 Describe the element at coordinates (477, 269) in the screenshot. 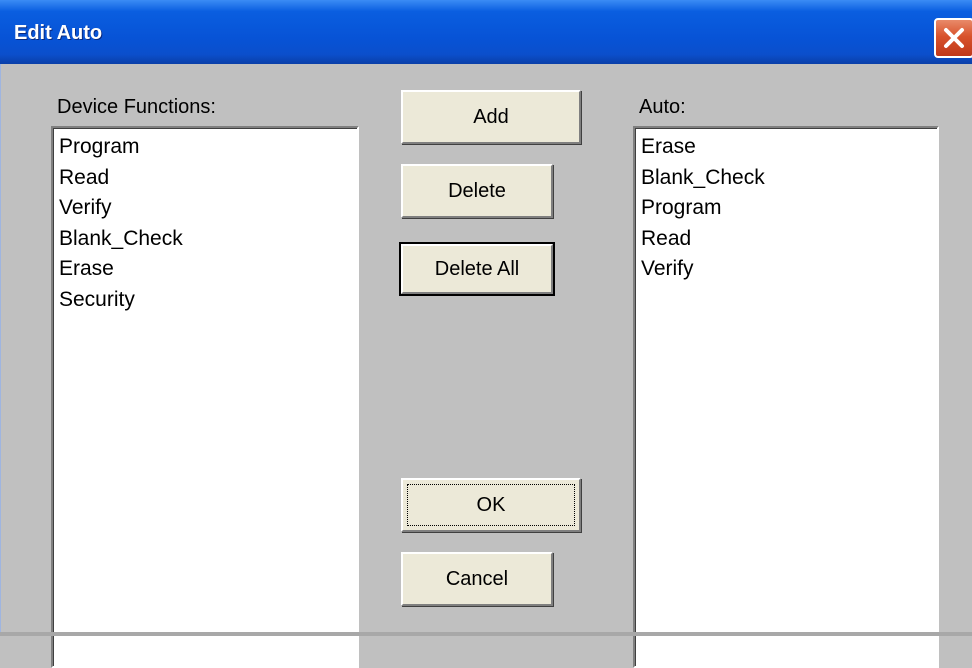

I see `delete-all-button: Delete All` at that location.